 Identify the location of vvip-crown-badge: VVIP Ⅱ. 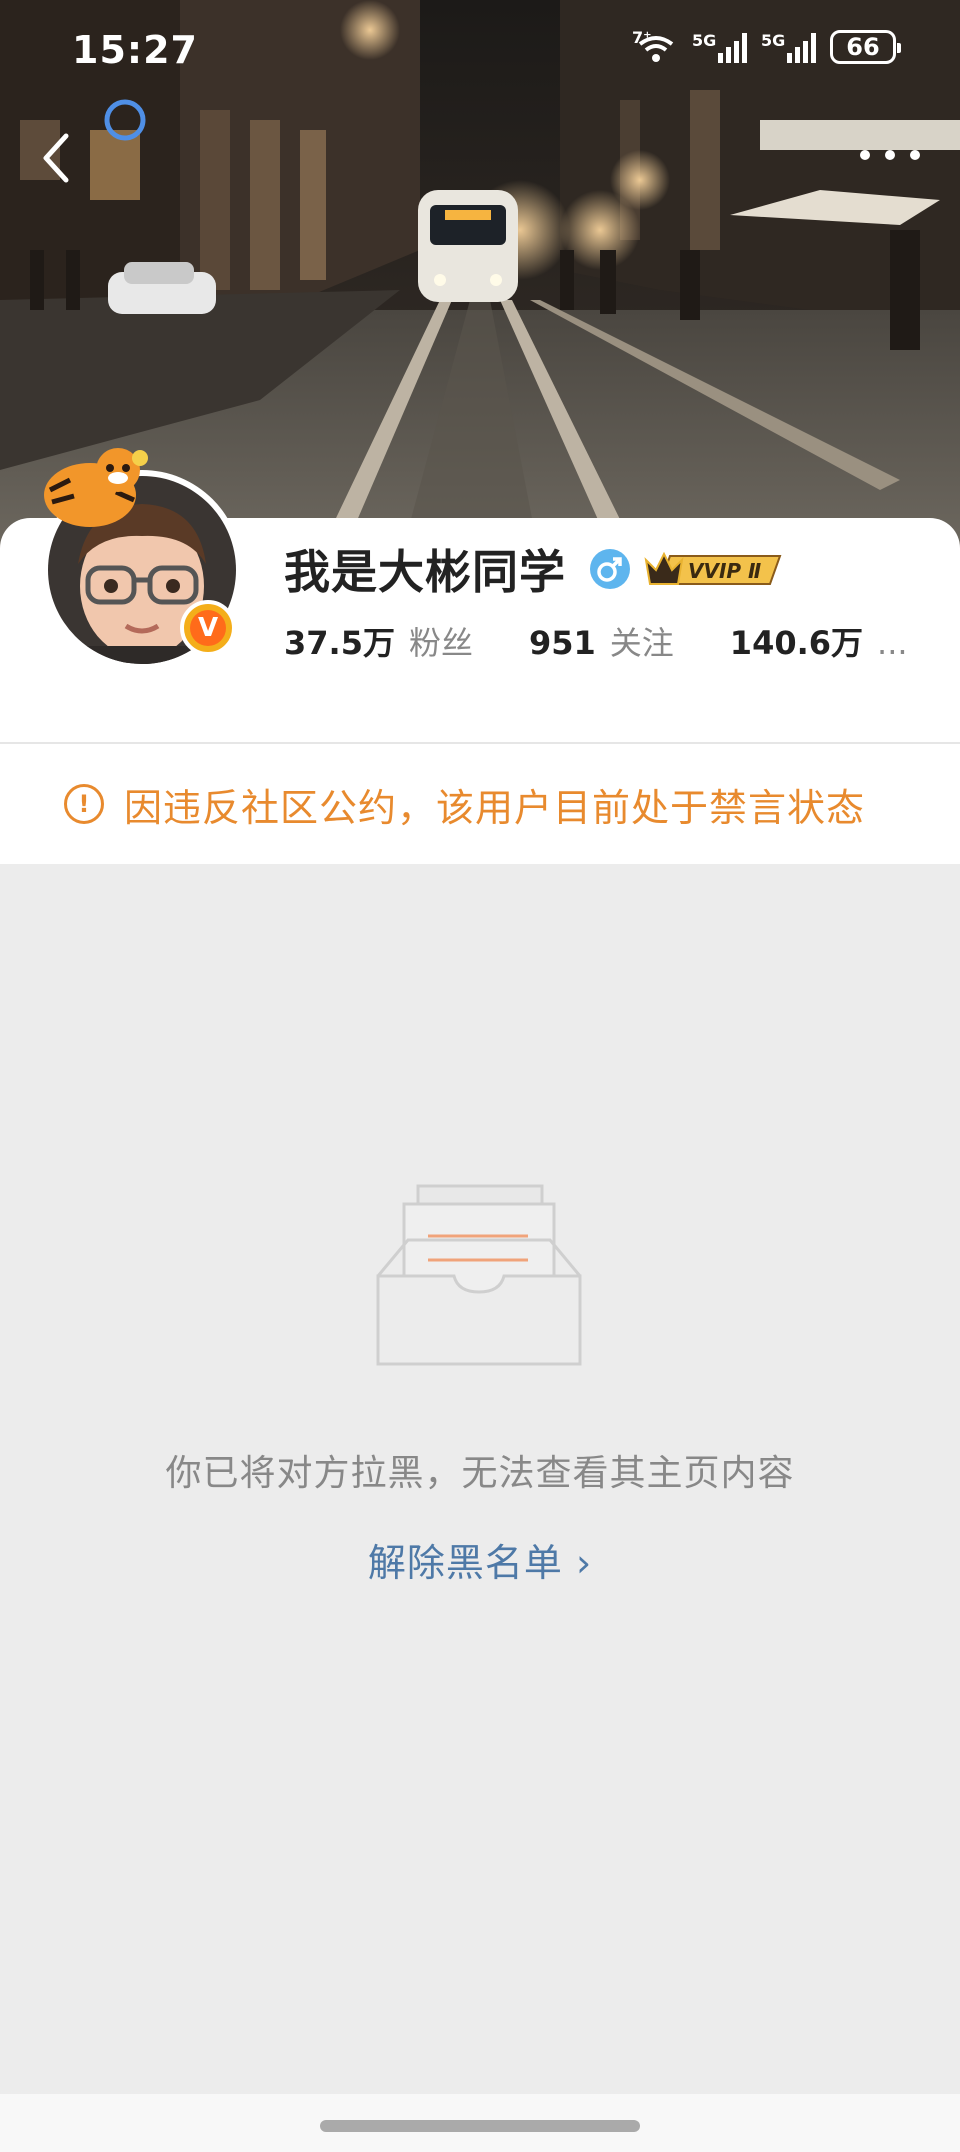
(713, 568).